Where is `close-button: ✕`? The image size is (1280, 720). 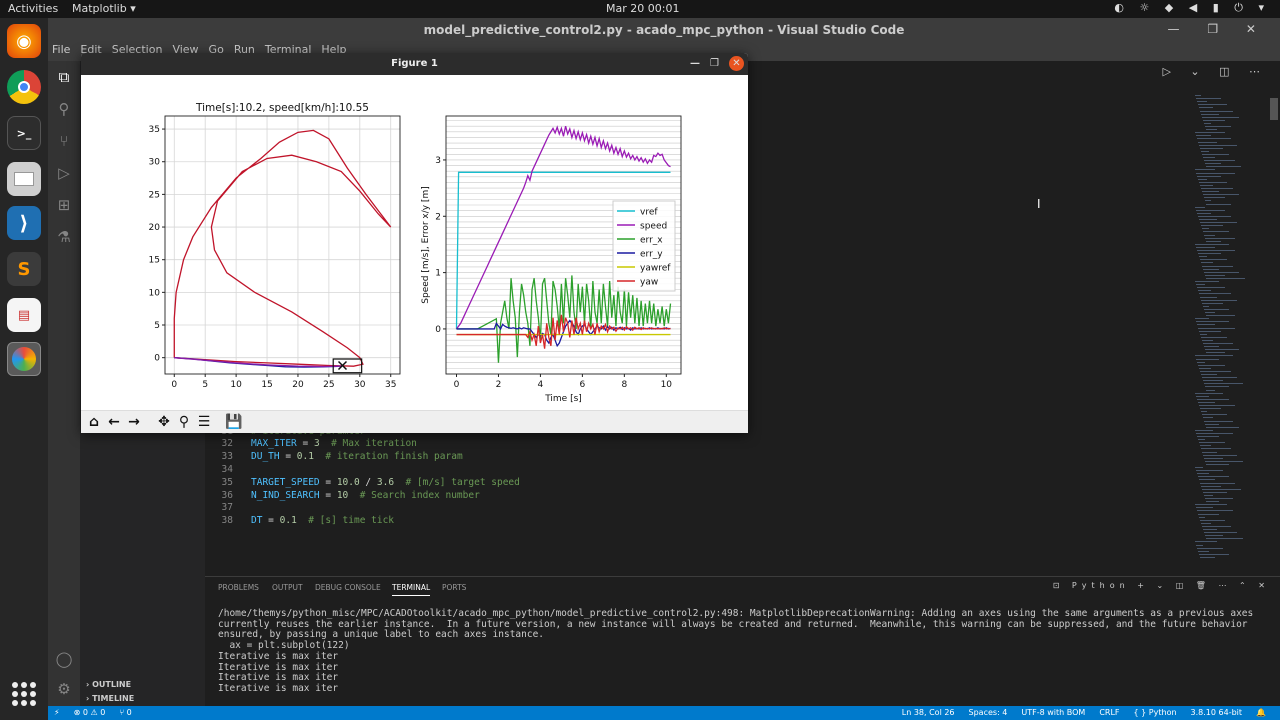
close-button: ✕ is located at coordinates (736, 63).